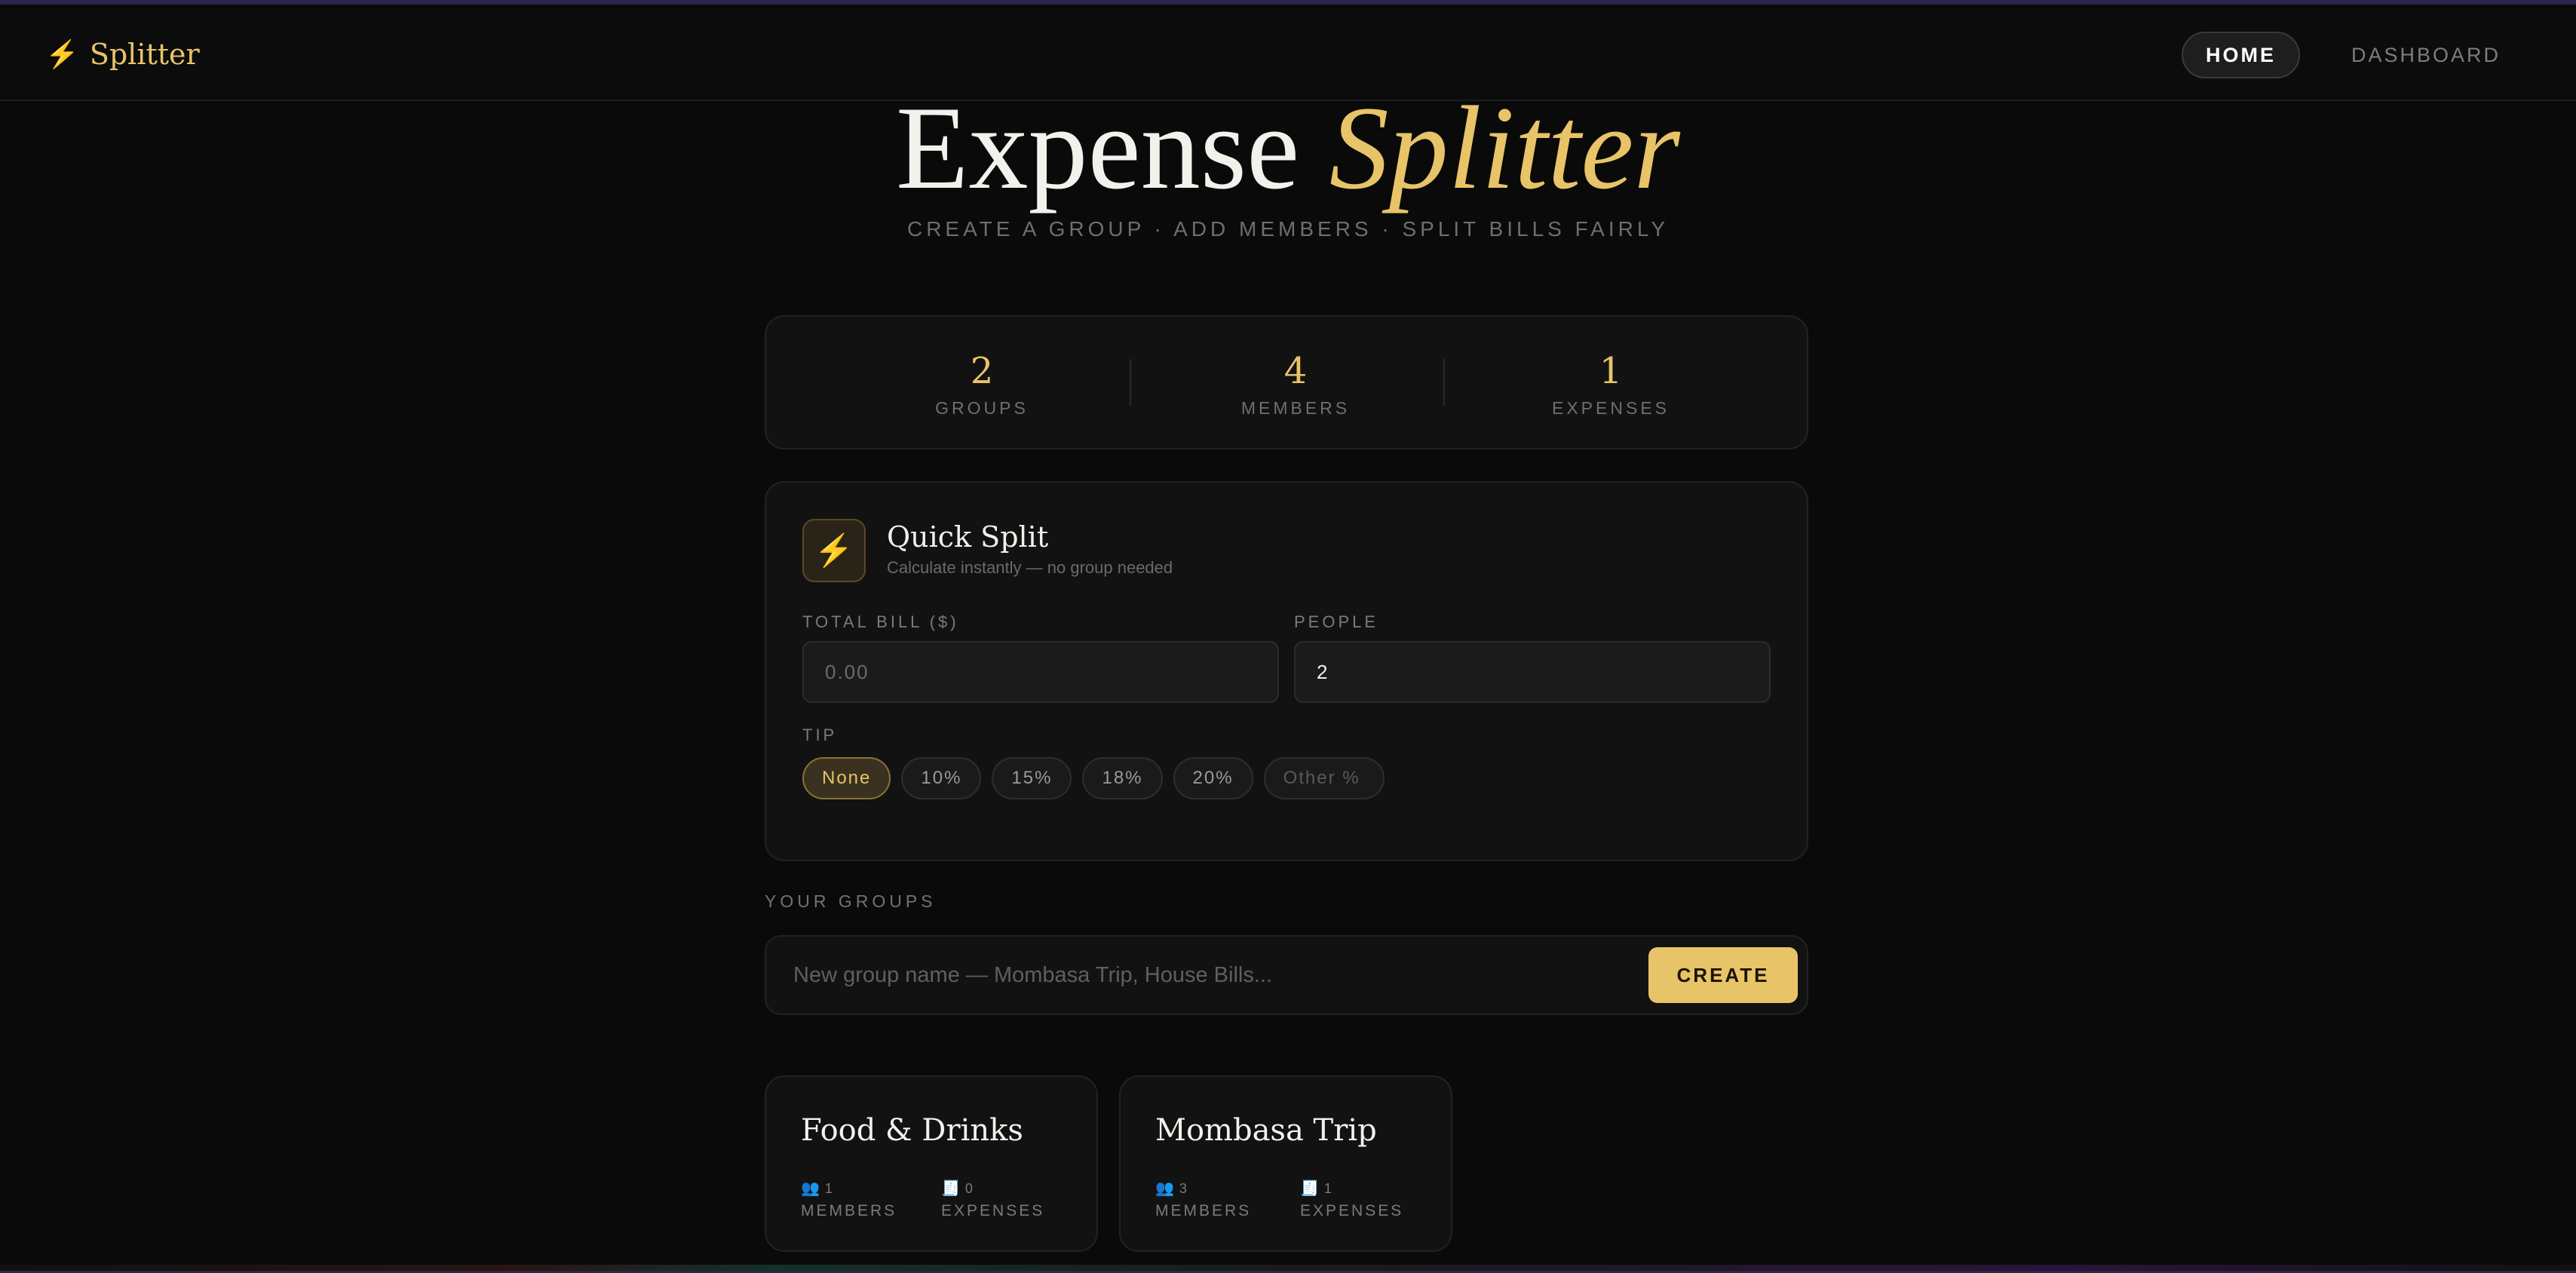 The width and height of the screenshot is (2576, 1273). I want to click on group-members: 👥 1 MEMBERS, so click(849, 1200).